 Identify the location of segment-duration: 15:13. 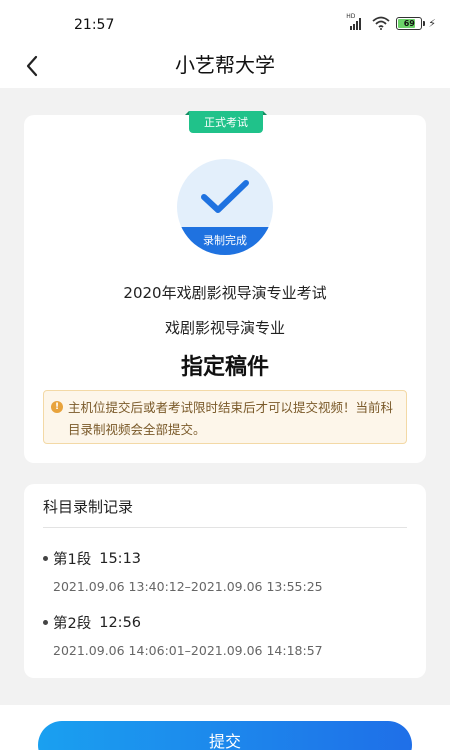
(120, 558).